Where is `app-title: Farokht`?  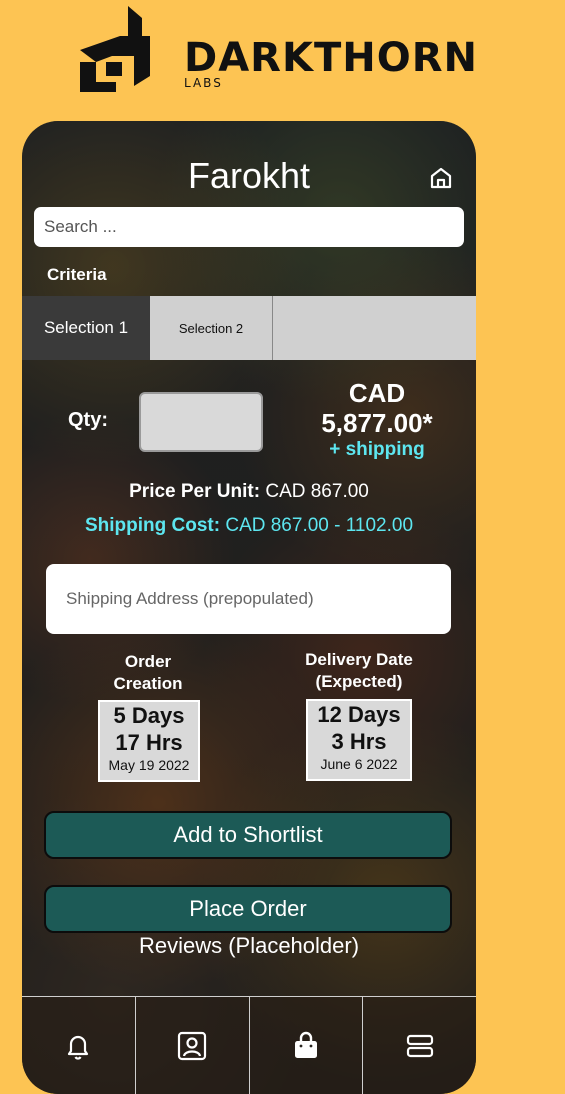
app-title: Farokht is located at coordinates (249, 175).